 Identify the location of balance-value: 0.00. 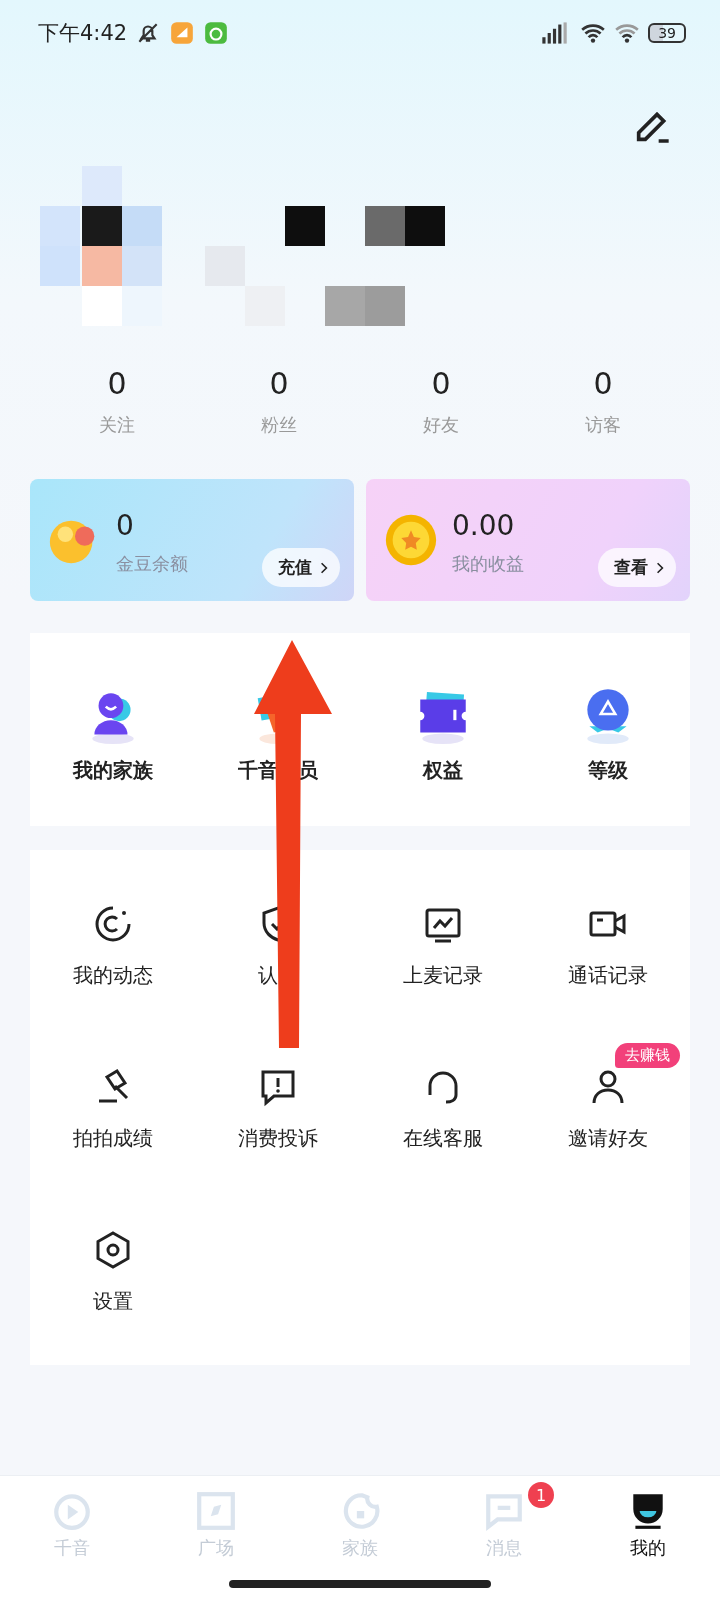
(484, 525).